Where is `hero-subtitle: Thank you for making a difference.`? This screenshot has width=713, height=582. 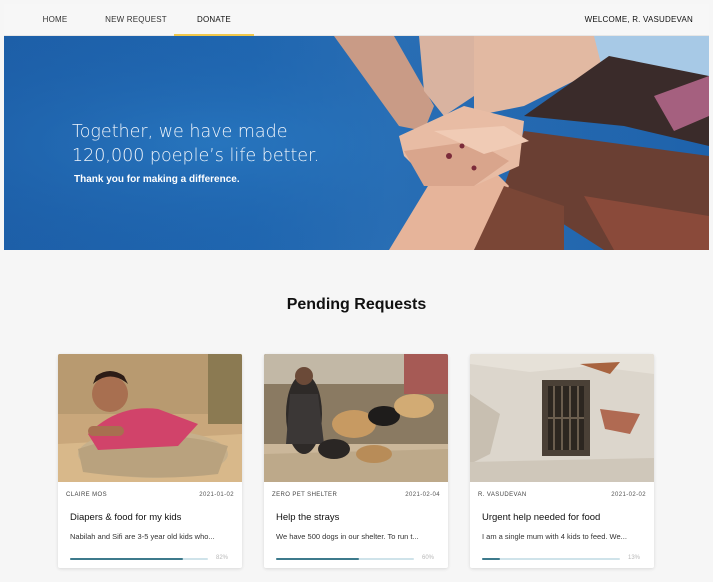
hero-subtitle: Thank you for making a difference. is located at coordinates (157, 179).